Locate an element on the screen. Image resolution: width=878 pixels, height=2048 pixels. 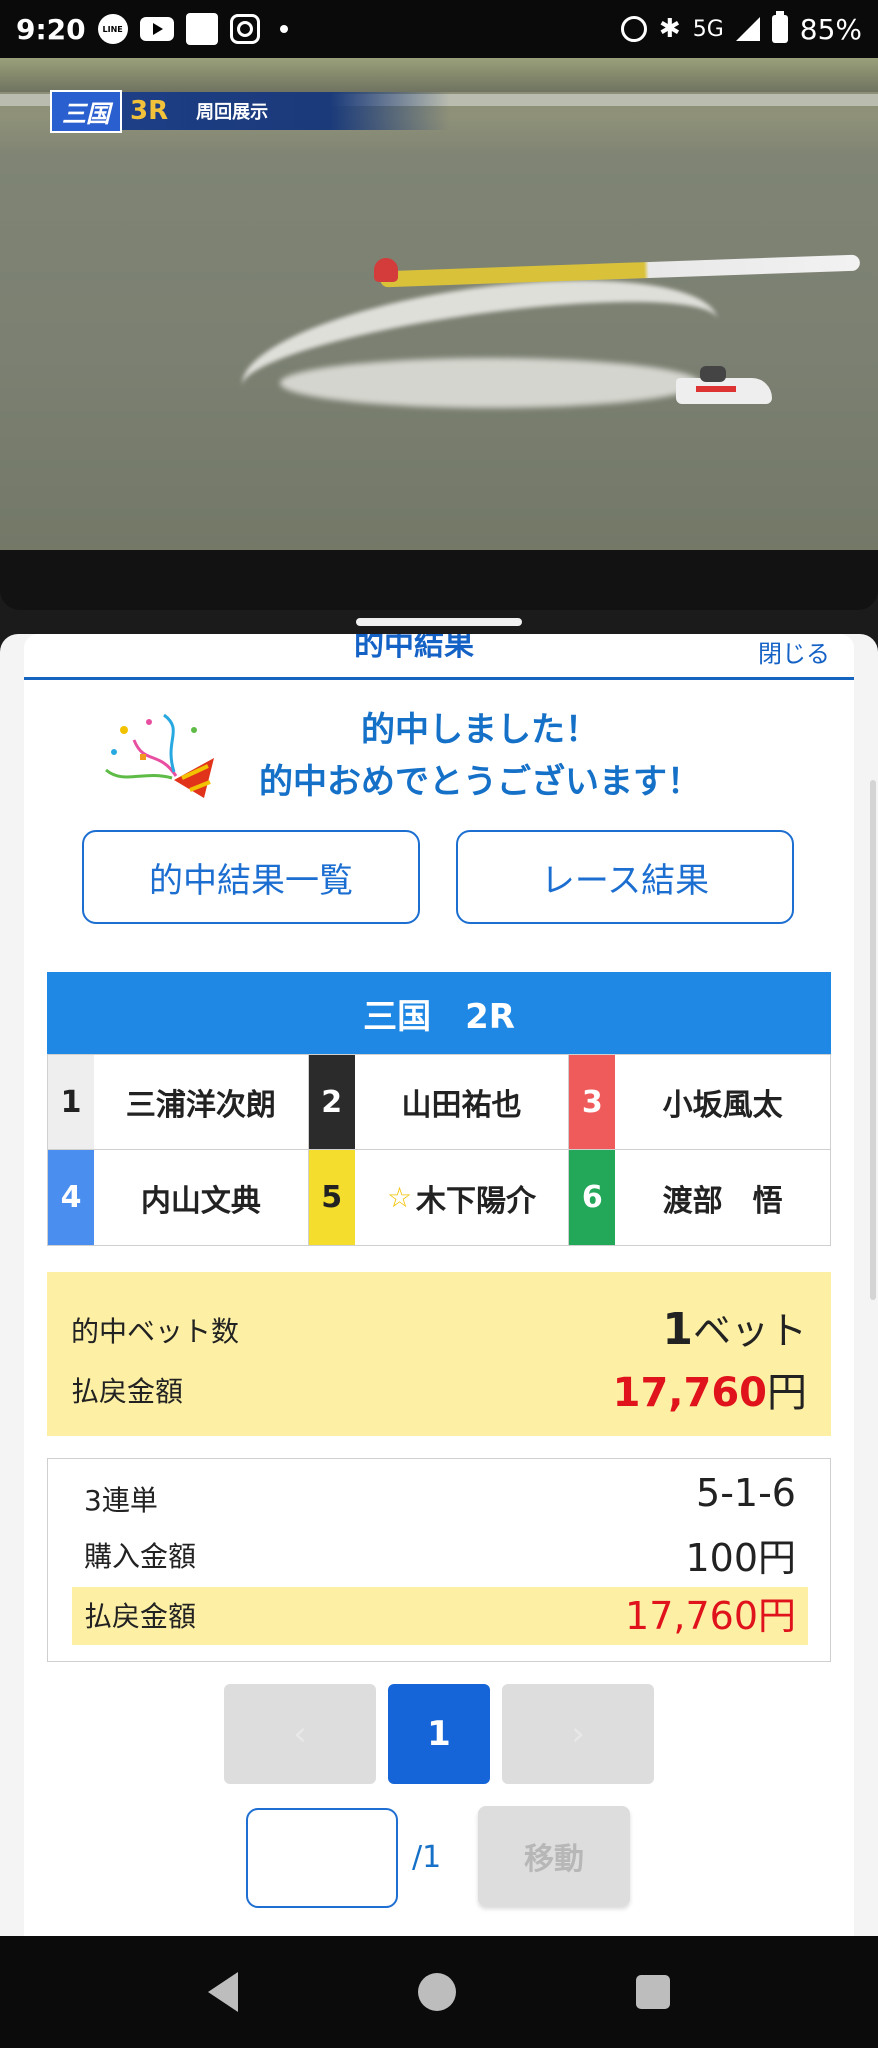
instagram-icon is located at coordinates (244, 29).